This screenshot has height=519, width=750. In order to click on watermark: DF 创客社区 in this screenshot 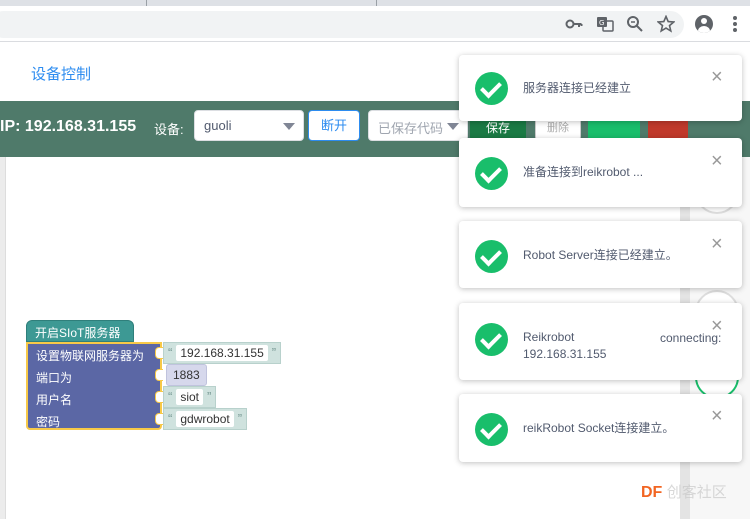, I will do `click(684, 491)`.